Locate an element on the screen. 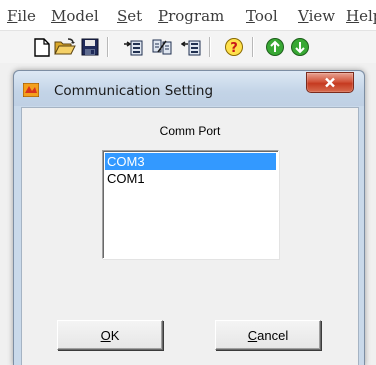 This screenshot has height=365, width=376. list-item-com1: COM1 is located at coordinates (190, 178).